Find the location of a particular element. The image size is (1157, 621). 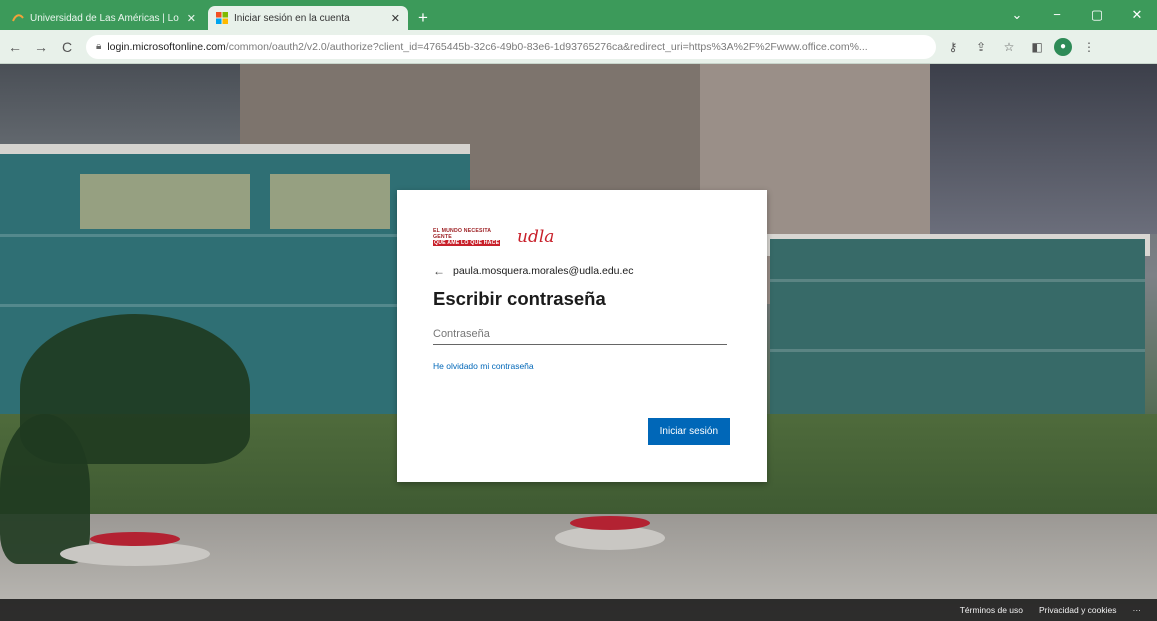

udla-favicon is located at coordinates (18, 18).